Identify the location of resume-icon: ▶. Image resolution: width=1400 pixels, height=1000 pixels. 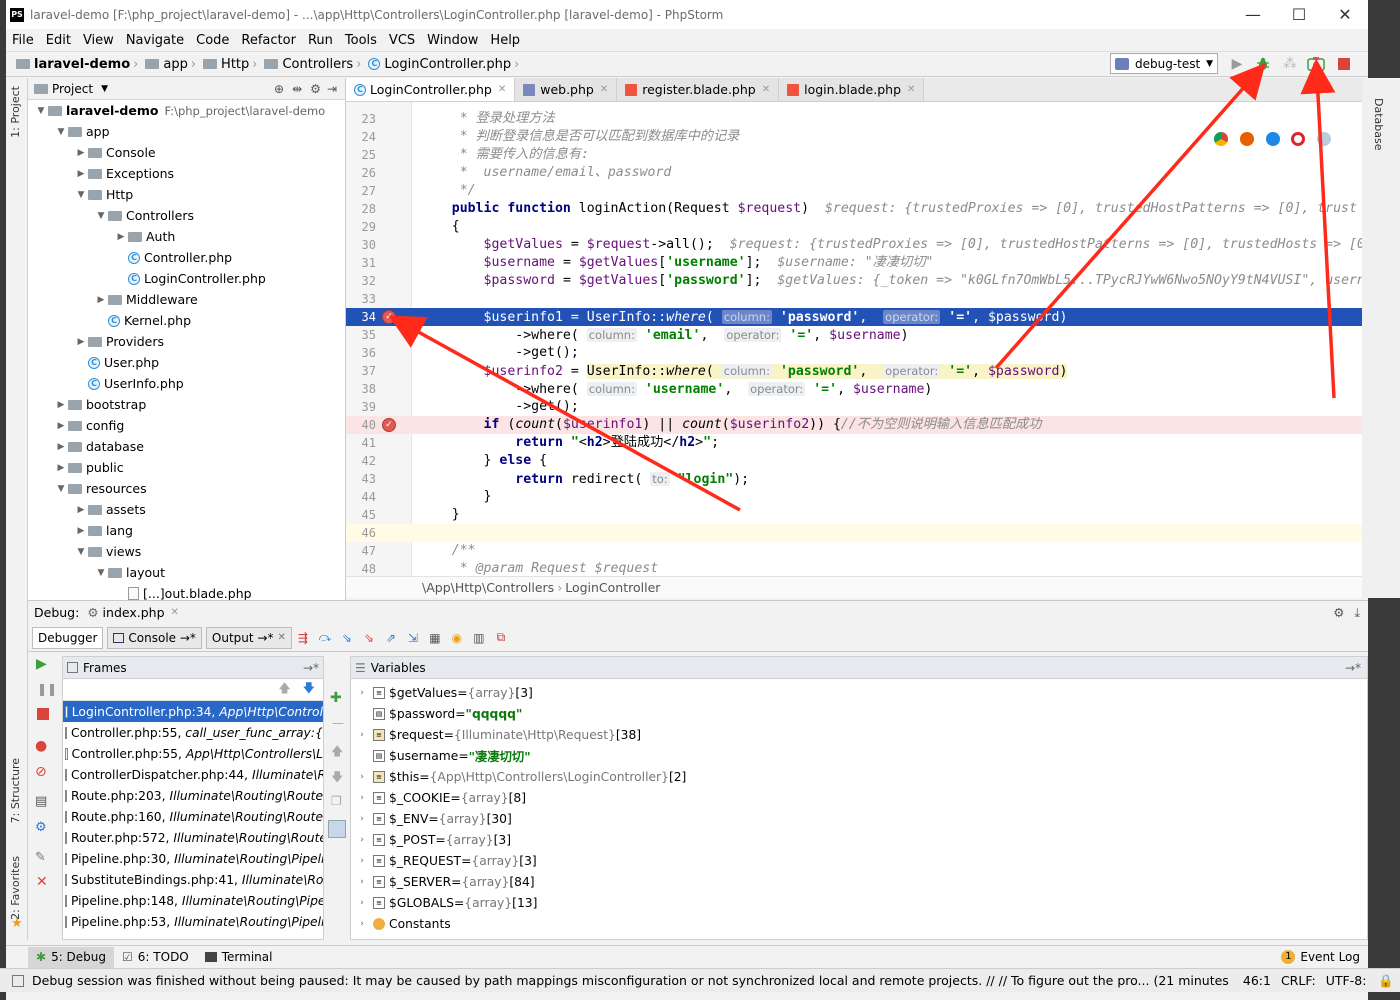
(41, 664).